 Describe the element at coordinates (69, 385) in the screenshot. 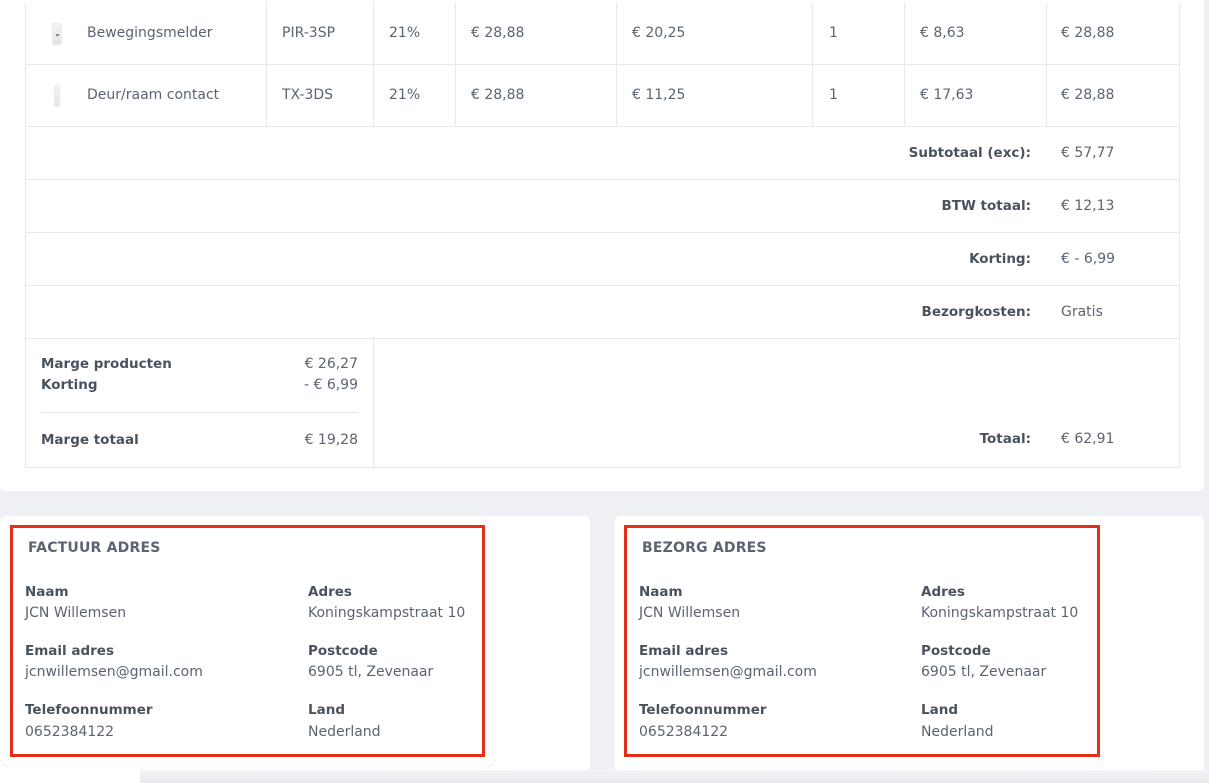

I see `margin-korting-label: Korting` at that location.